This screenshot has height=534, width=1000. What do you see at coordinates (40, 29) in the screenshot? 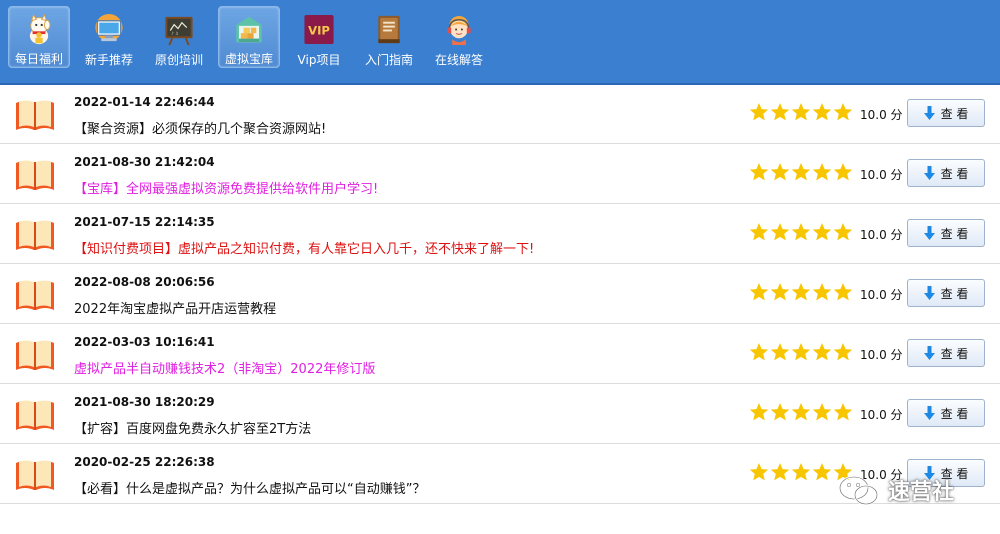
I see `lucky-cat-icon` at bounding box center [40, 29].